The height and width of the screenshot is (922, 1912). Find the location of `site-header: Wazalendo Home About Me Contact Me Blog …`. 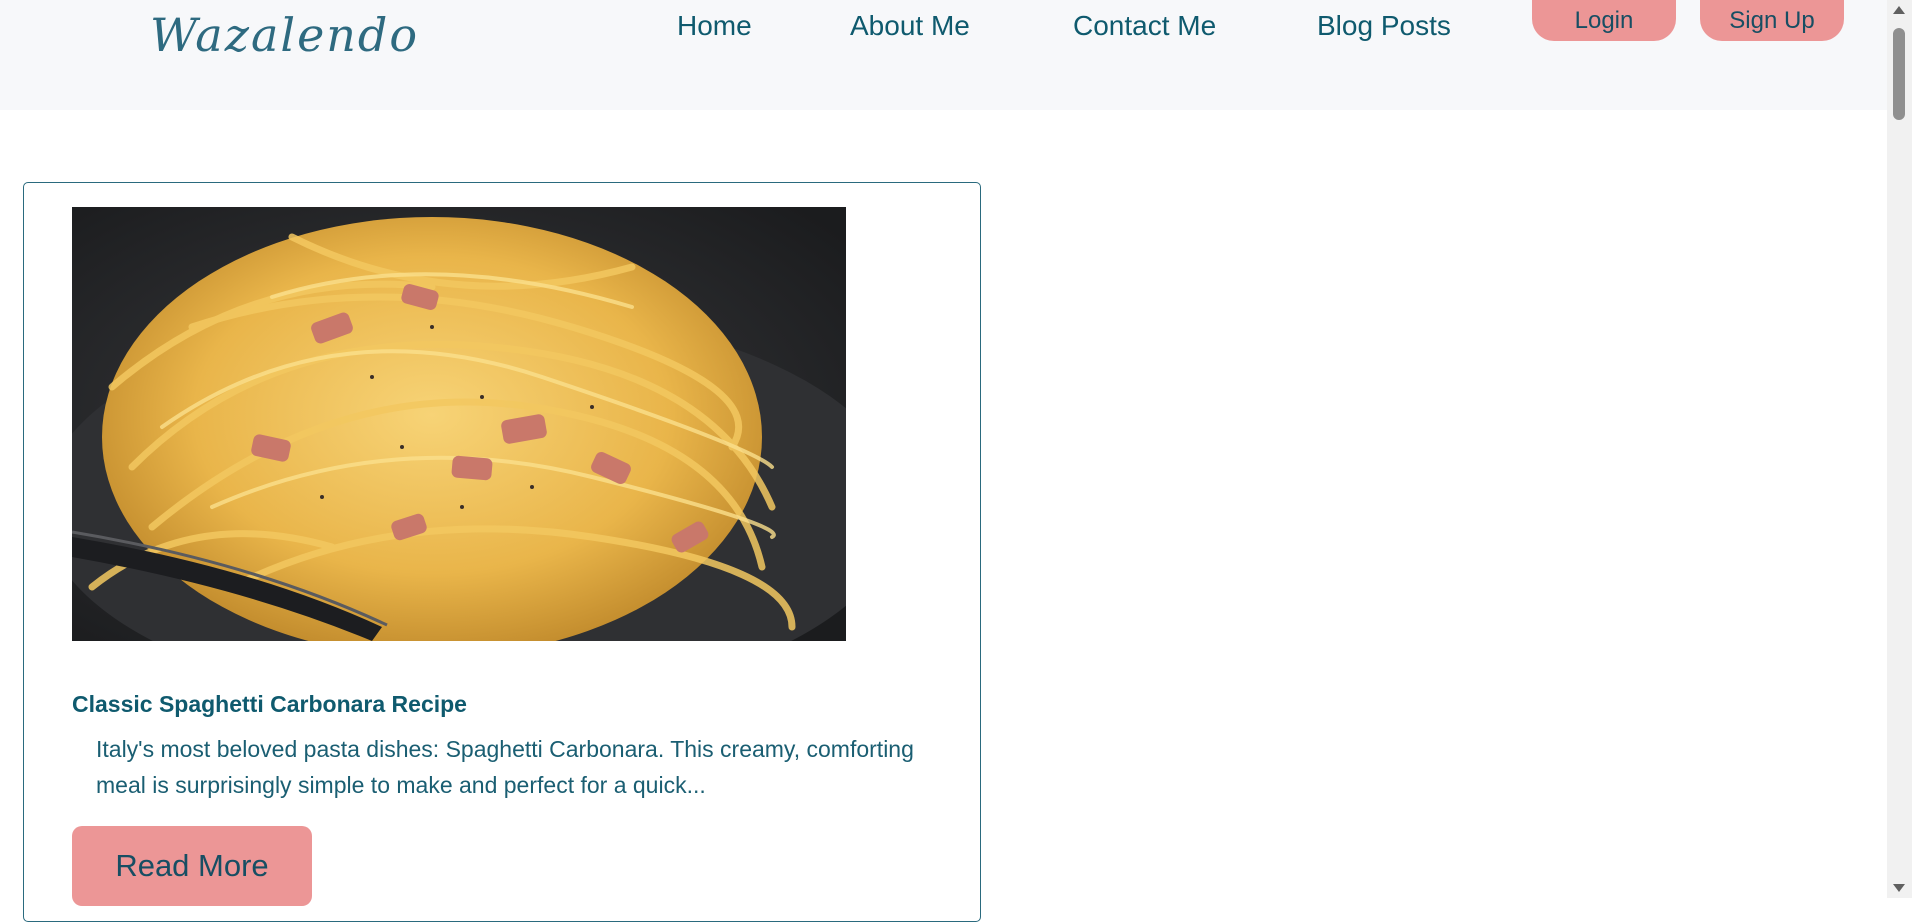

site-header: Wazalendo Home About Me Contact Me Blog … is located at coordinates (943, 55).